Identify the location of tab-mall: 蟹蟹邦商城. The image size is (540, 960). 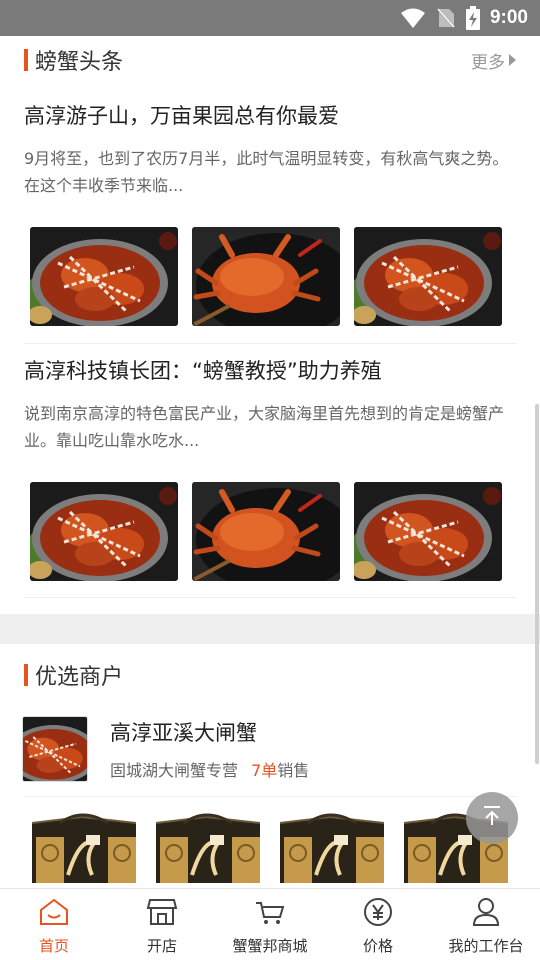
(270, 924).